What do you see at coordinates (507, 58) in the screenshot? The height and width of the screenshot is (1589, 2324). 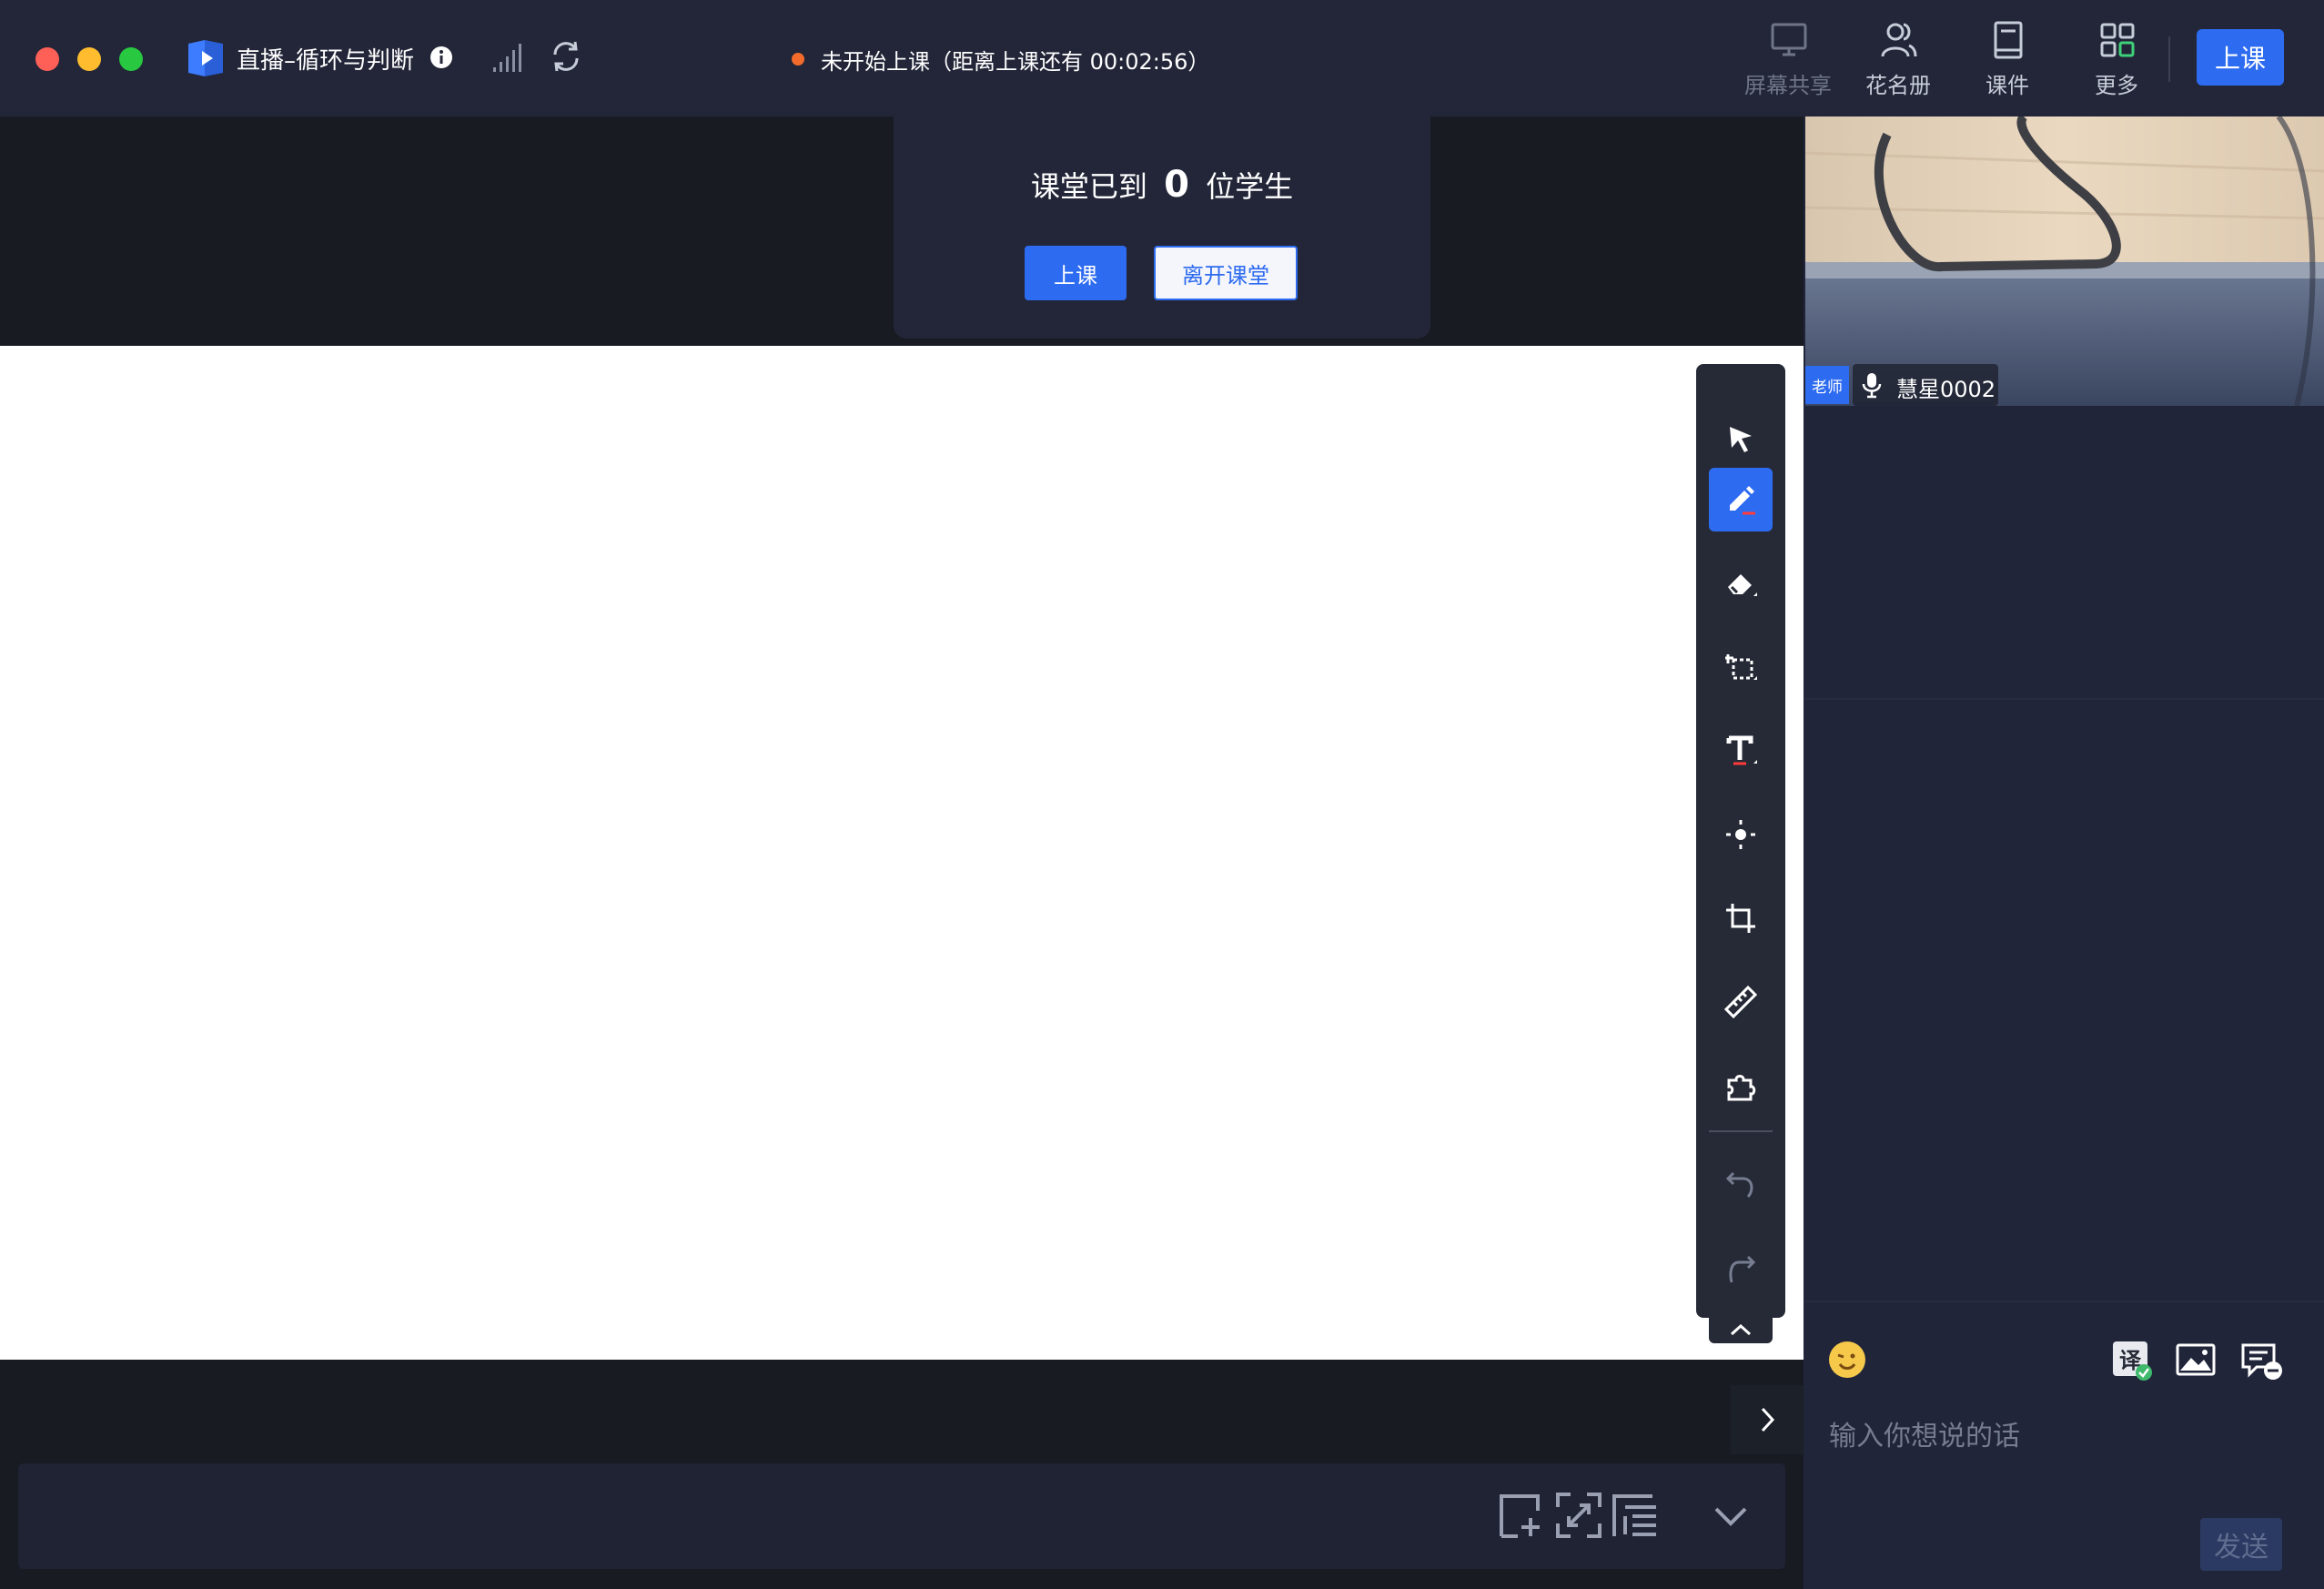 I see `signal-strength-icon` at bounding box center [507, 58].